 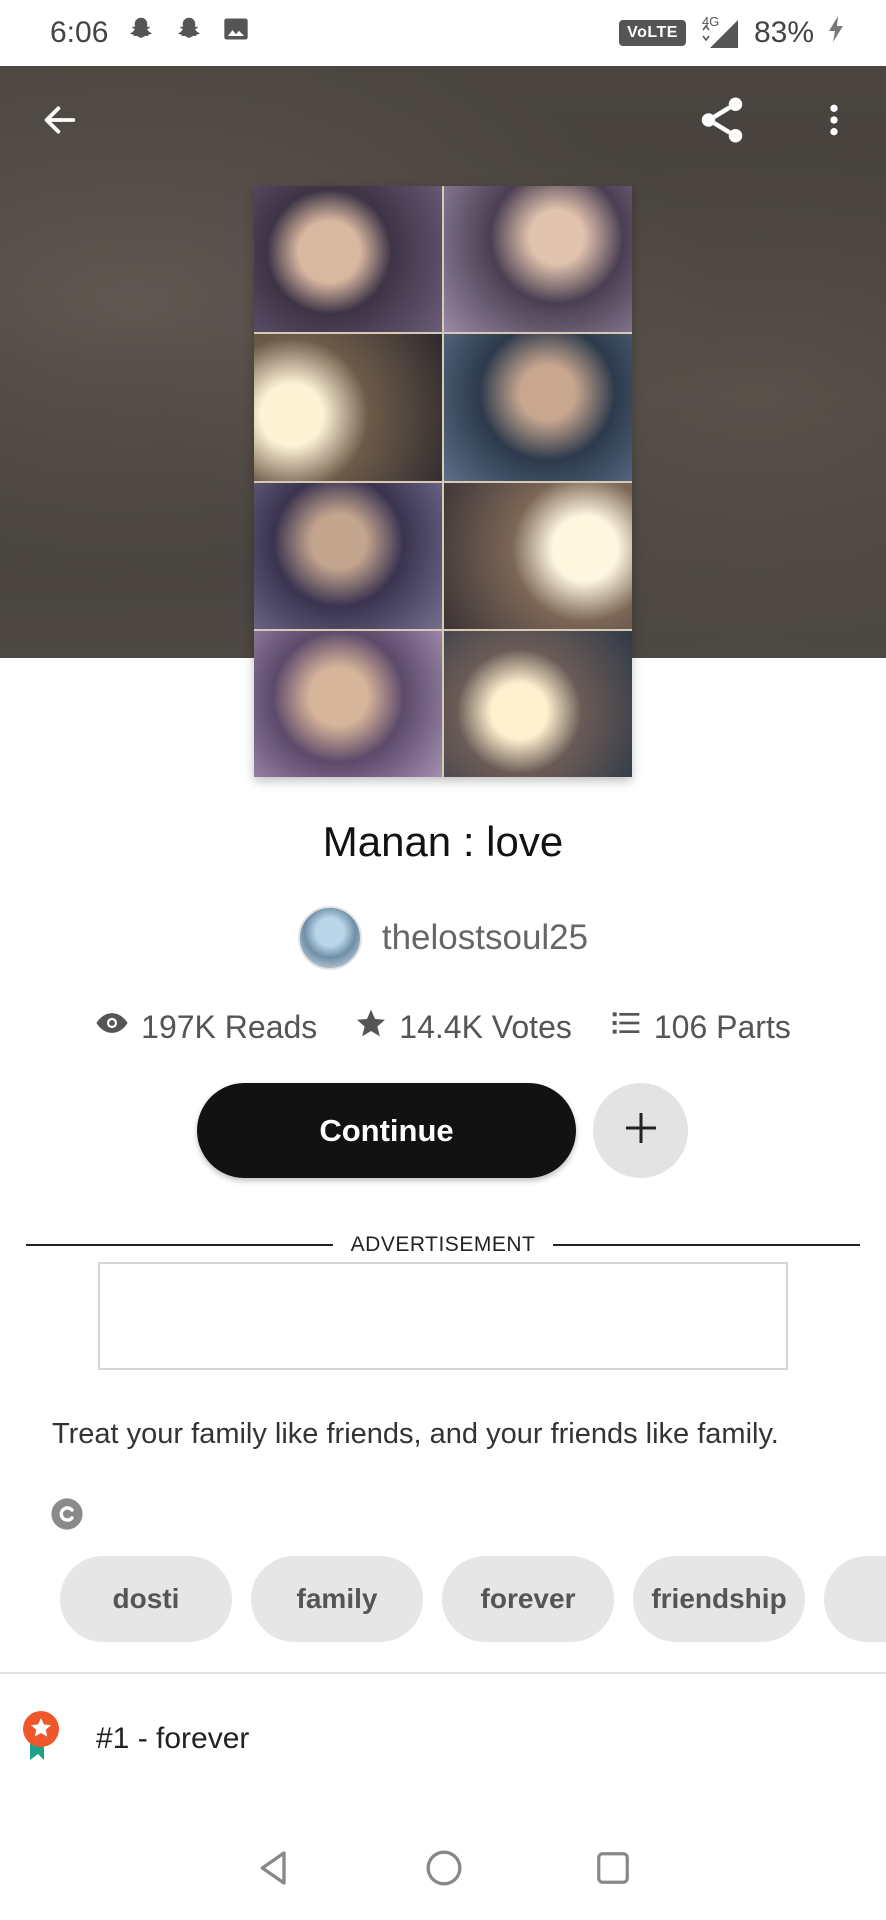 I want to click on tag-list: dosti family forever friendship, so click(x=473, y=1599).